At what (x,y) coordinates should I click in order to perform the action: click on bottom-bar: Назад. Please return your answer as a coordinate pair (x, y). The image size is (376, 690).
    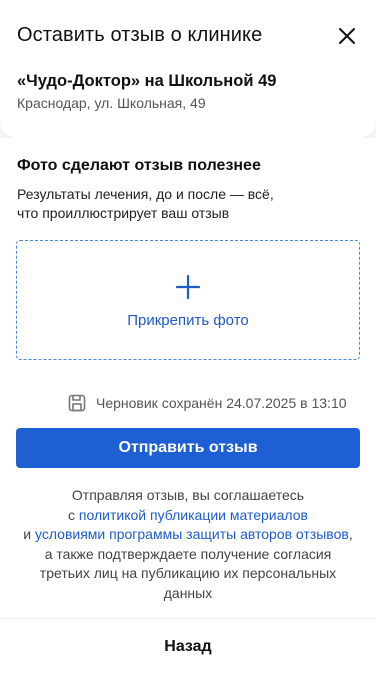
    Looking at the image, I should click on (188, 654).